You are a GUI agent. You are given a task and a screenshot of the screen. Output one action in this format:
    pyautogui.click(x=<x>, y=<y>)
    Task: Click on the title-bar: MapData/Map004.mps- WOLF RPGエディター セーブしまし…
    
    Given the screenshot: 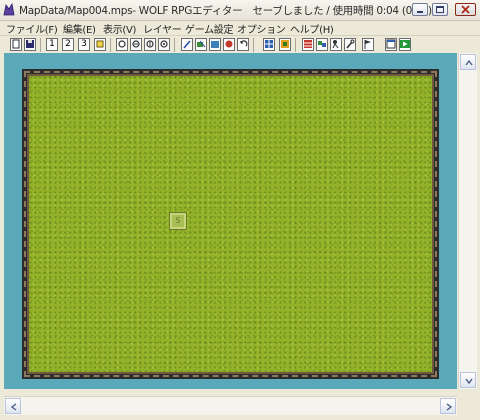 What is the action you would take?
    pyautogui.click(x=240, y=10)
    